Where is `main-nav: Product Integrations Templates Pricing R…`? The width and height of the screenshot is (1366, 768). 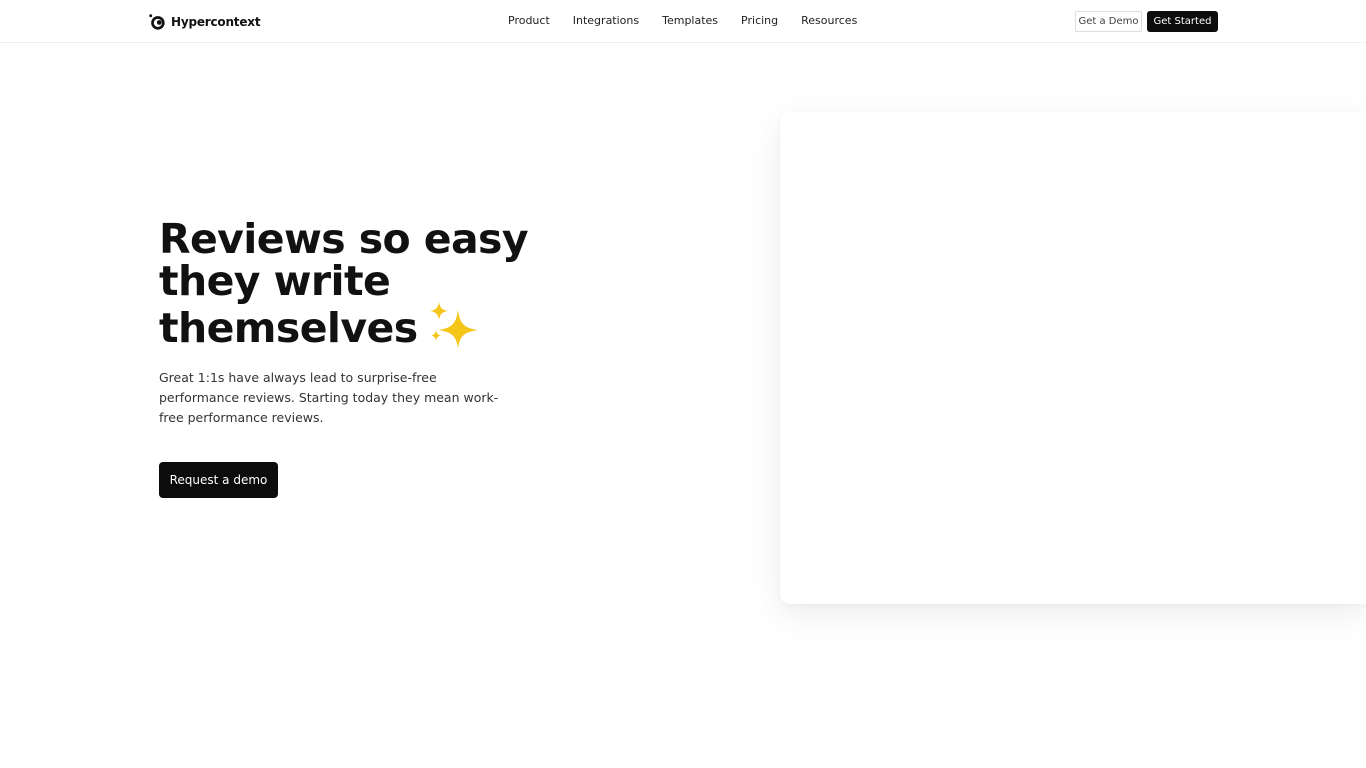
main-nav: Product Integrations Templates Pricing R… is located at coordinates (694, 21).